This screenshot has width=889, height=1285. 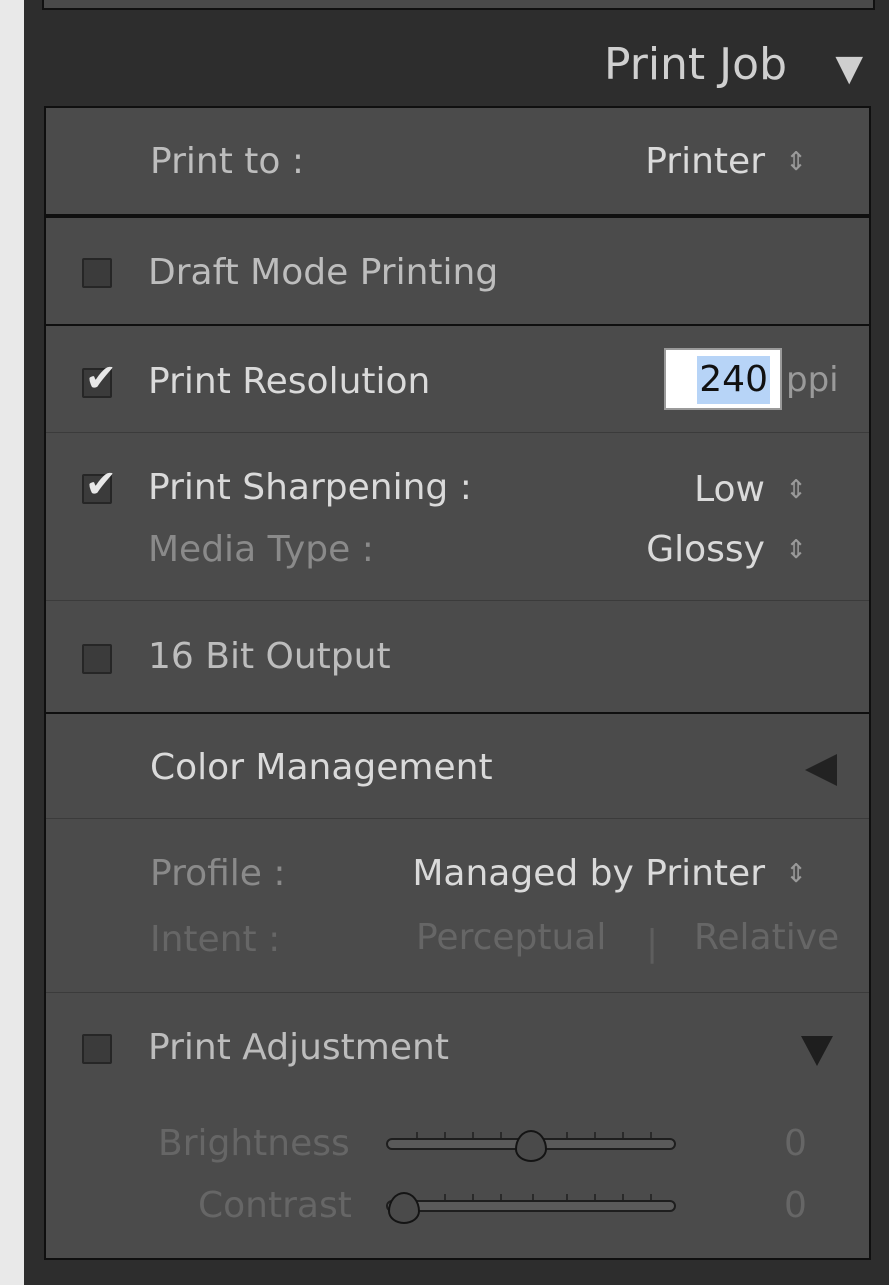 I want to click on contrast-value: 0, so click(x=795, y=1205).